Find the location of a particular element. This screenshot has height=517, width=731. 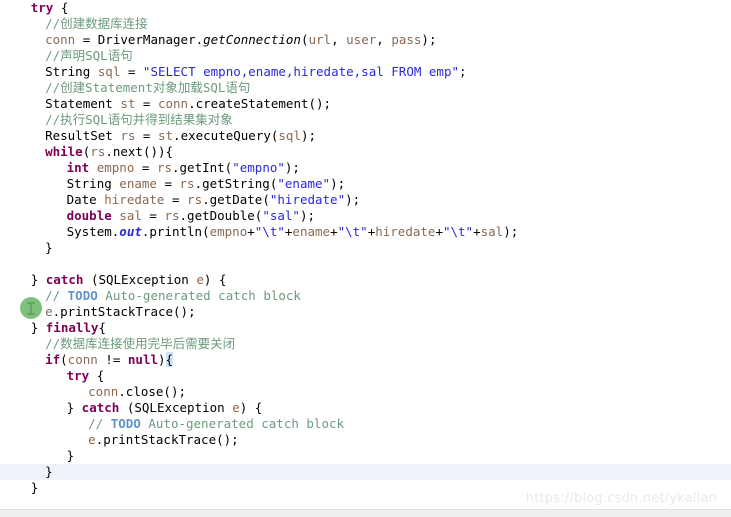

code-line: //声明SQL语句 is located at coordinates (365, 56).